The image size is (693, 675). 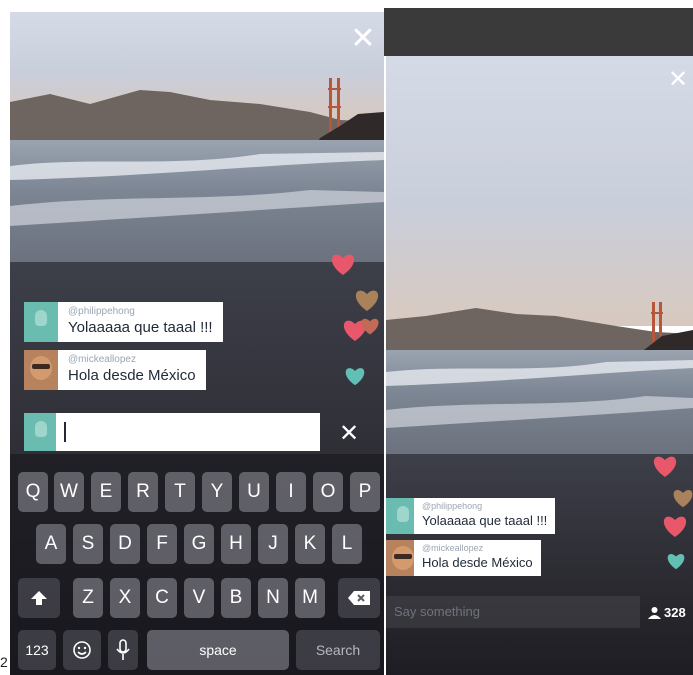 What do you see at coordinates (513, 612) in the screenshot?
I see `say-something-input: Say something` at bounding box center [513, 612].